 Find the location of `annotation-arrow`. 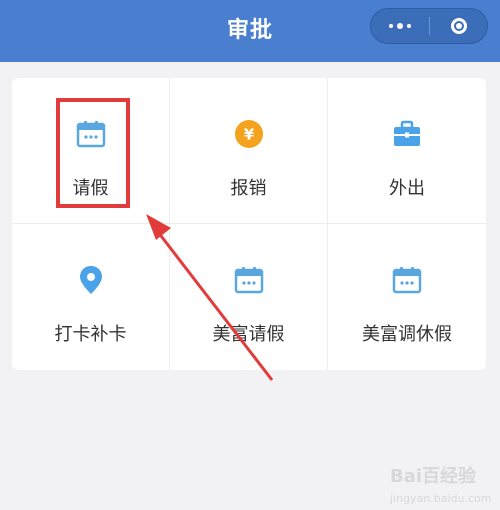

annotation-arrow is located at coordinates (210, 297).